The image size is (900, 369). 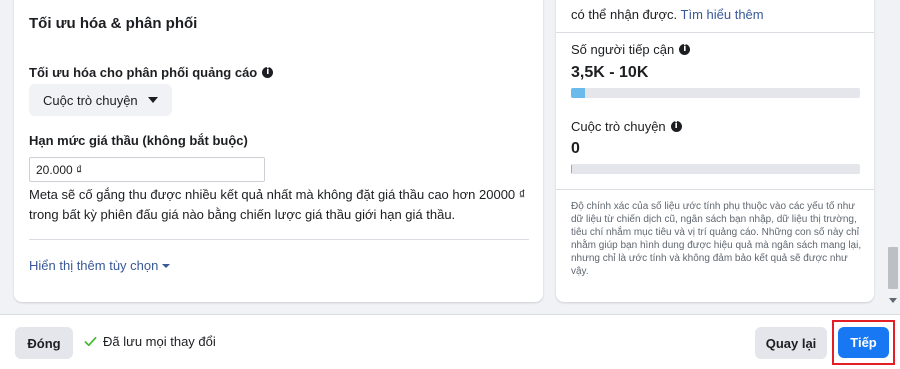 What do you see at coordinates (44, 343) in the screenshot?
I see `close-button: Đóng` at bounding box center [44, 343].